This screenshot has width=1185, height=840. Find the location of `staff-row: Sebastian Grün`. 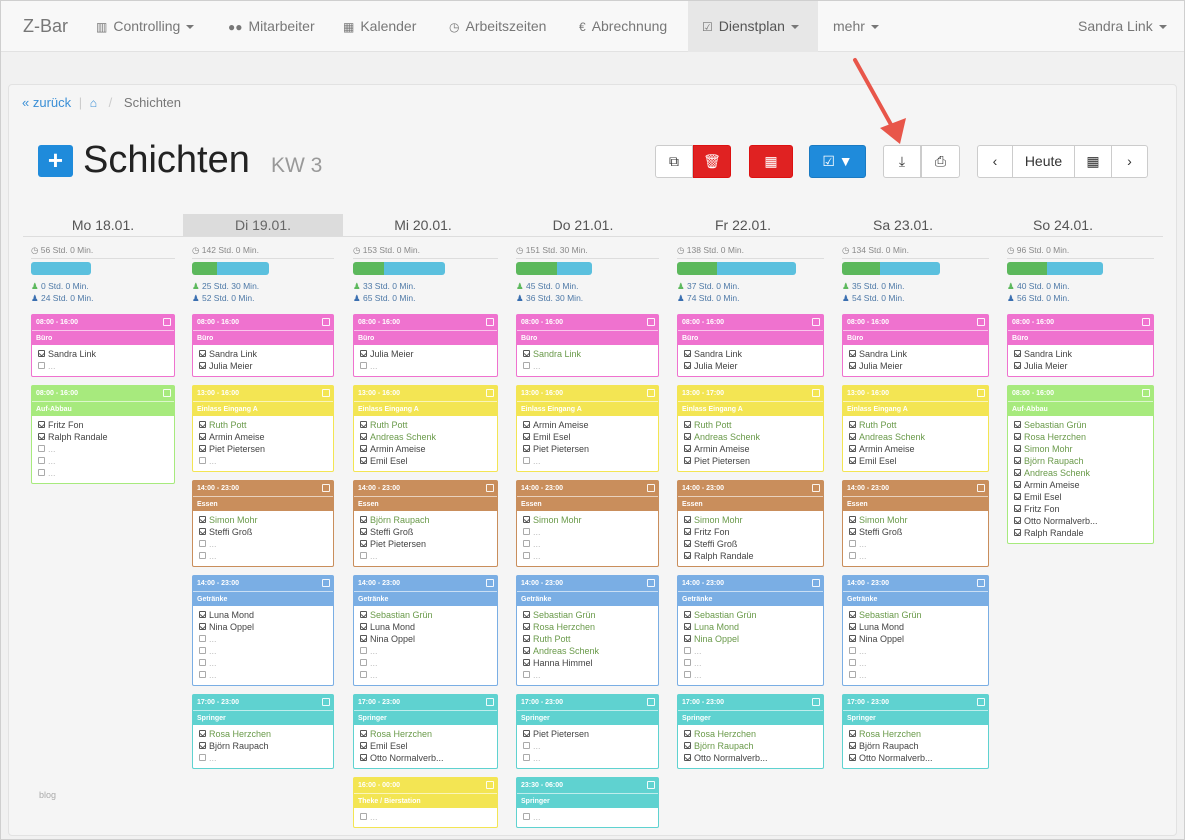

staff-row: Sebastian Grün is located at coordinates (750, 615).